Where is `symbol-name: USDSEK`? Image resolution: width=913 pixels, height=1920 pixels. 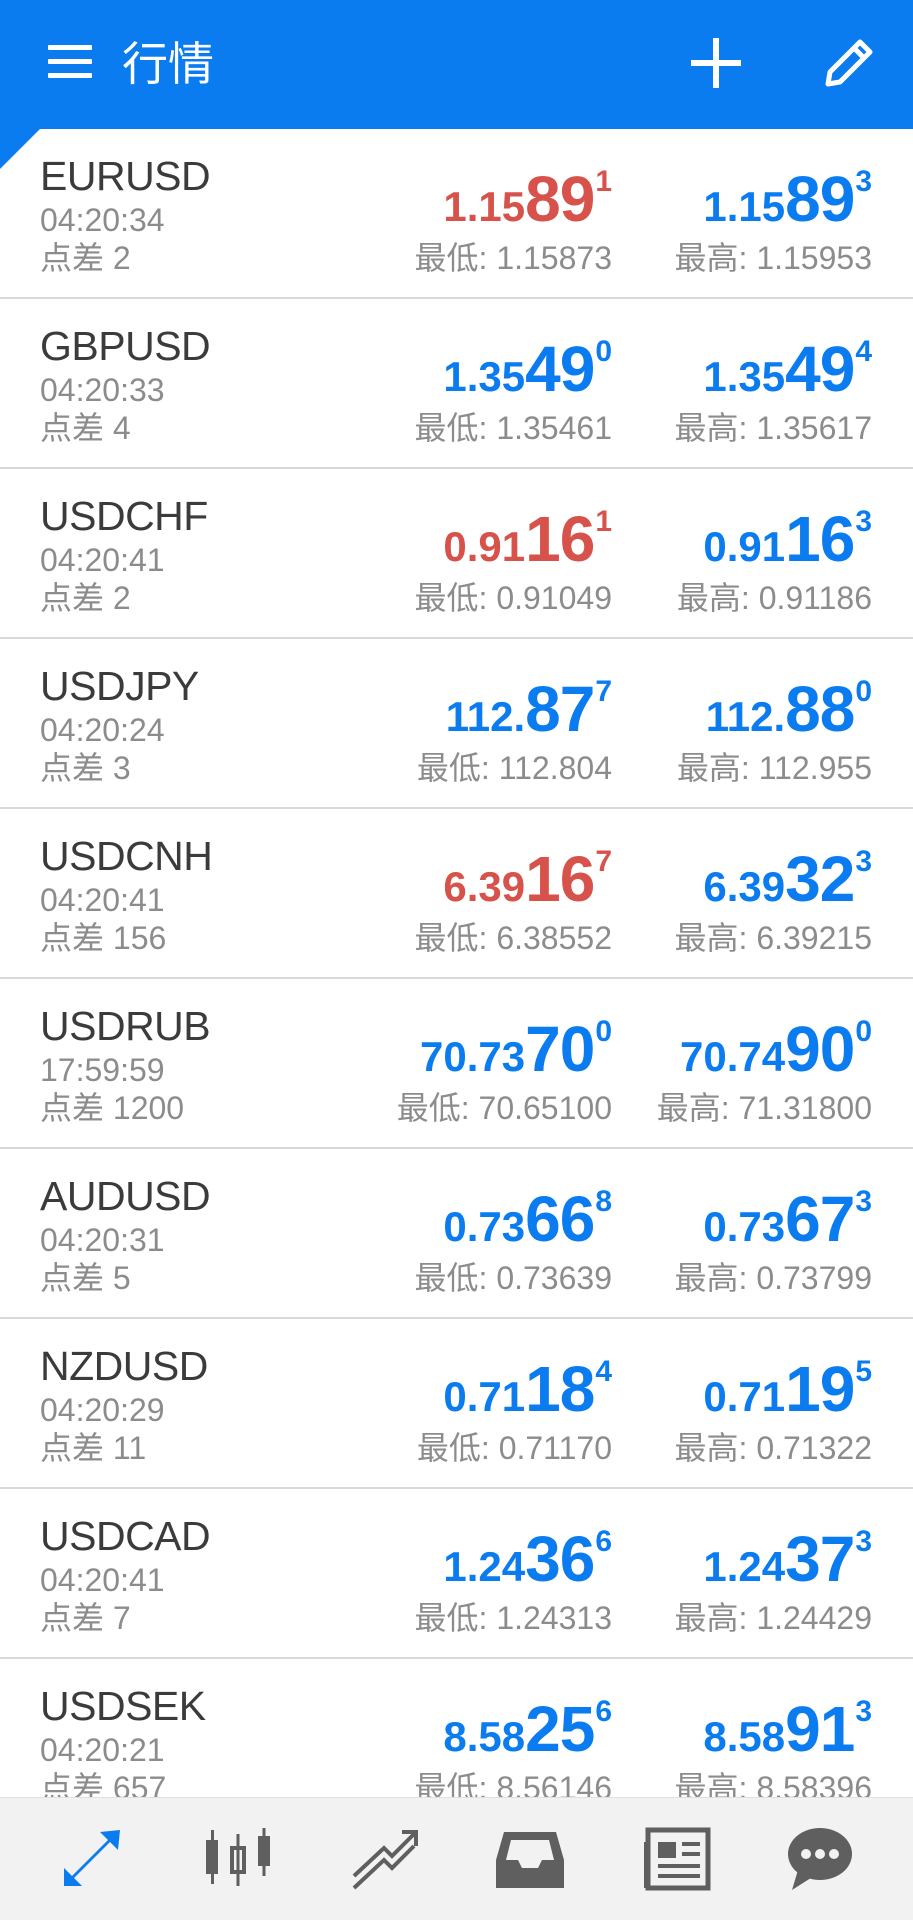
symbol-name: USDSEK is located at coordinates (123, 1706).